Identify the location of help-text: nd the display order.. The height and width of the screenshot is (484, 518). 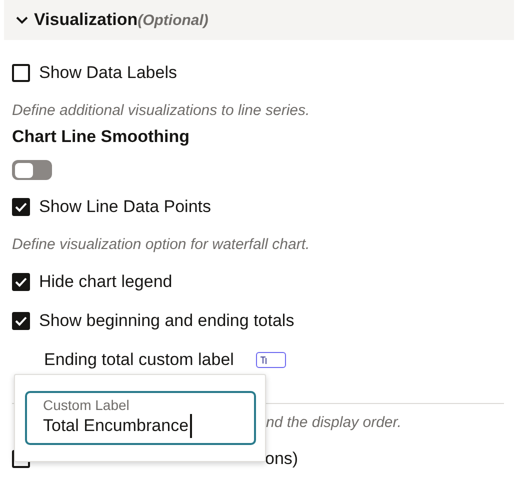
(334, 422).